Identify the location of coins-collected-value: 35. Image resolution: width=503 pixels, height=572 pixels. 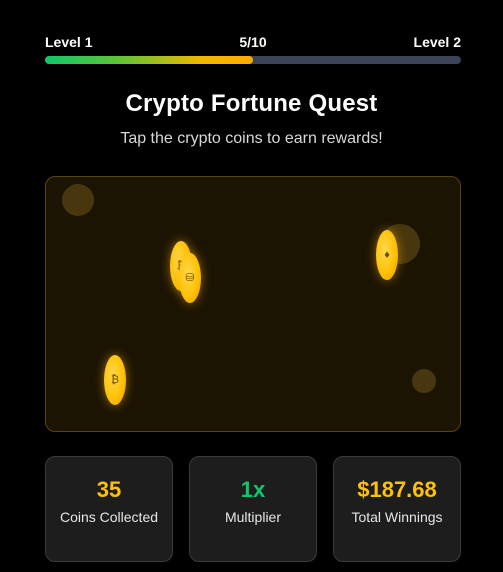
(109, 489).